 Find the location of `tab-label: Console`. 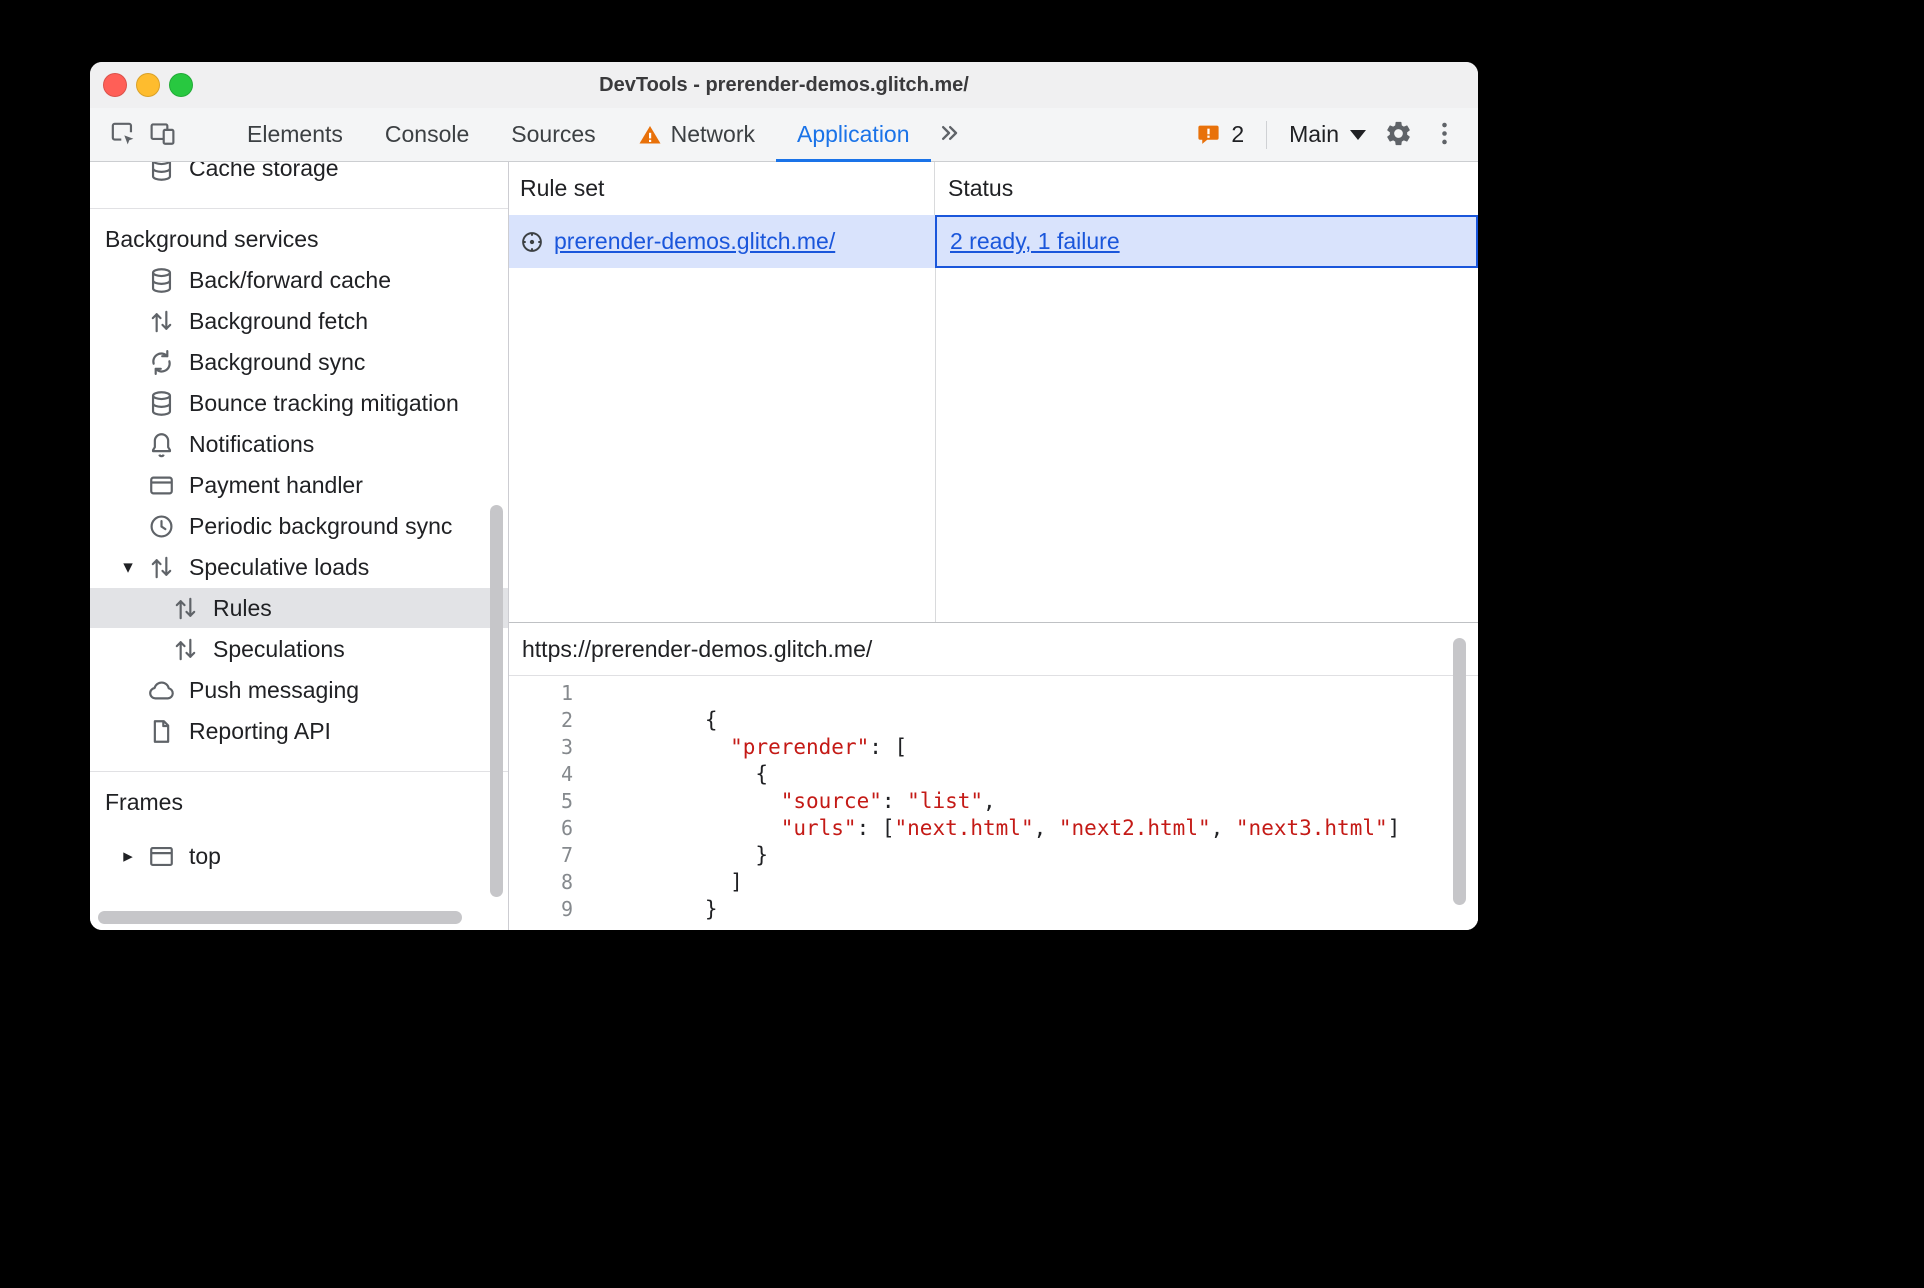

tab-label: Console is located at coordinates (427, 134).